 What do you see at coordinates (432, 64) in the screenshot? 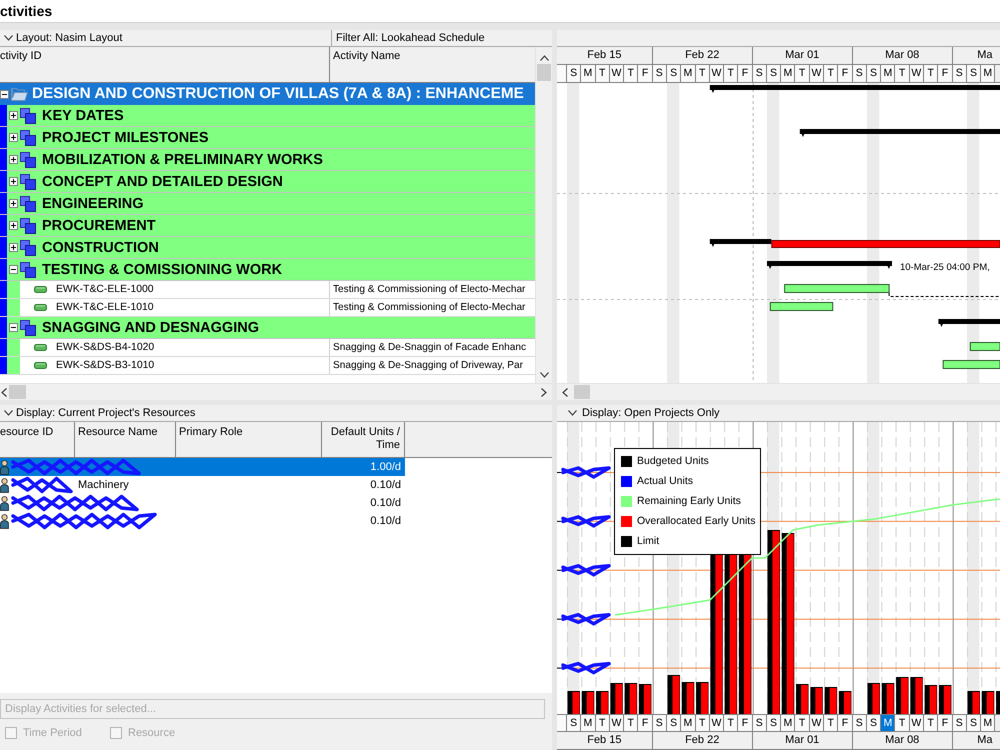
I see `column-header: Activity Name` at bounding box center [432, 64].